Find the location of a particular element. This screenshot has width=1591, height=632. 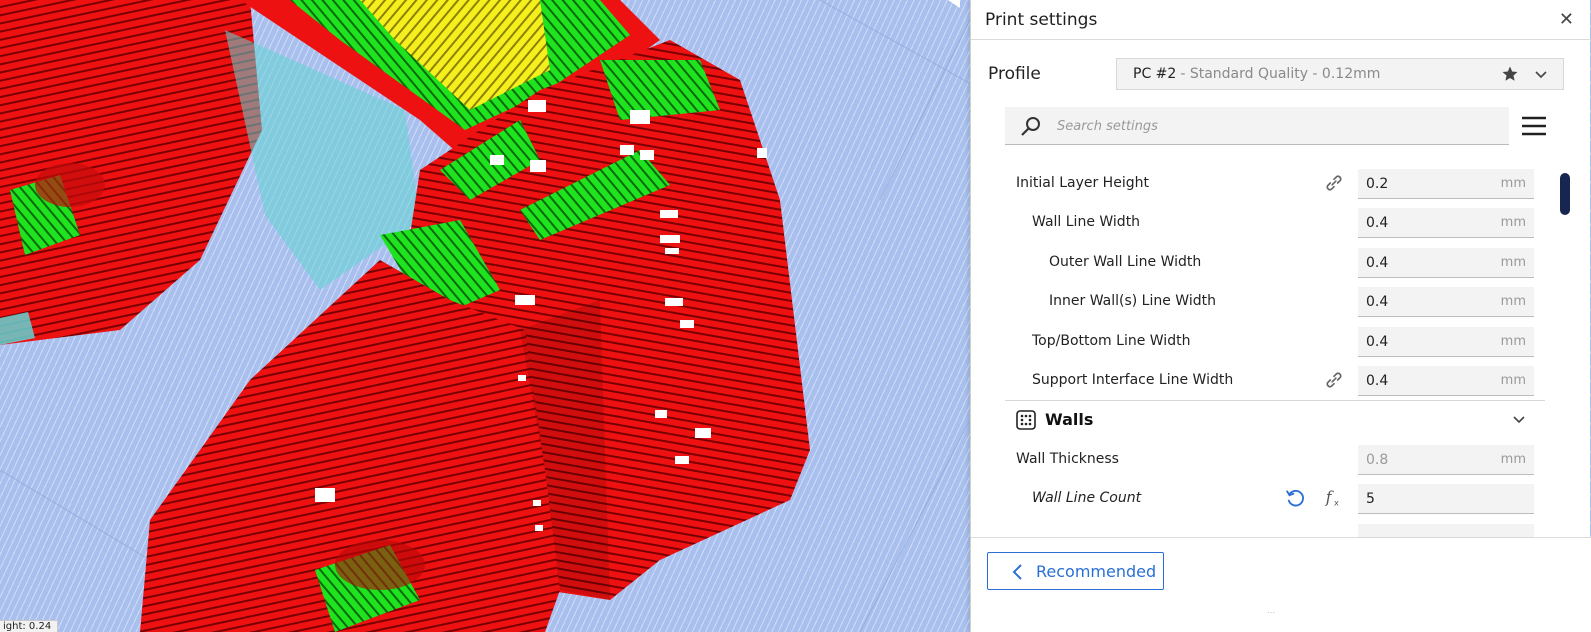

setting-wall-thickness: Wall Thickness 0.8 mm is located at coordinates (1275, 459).